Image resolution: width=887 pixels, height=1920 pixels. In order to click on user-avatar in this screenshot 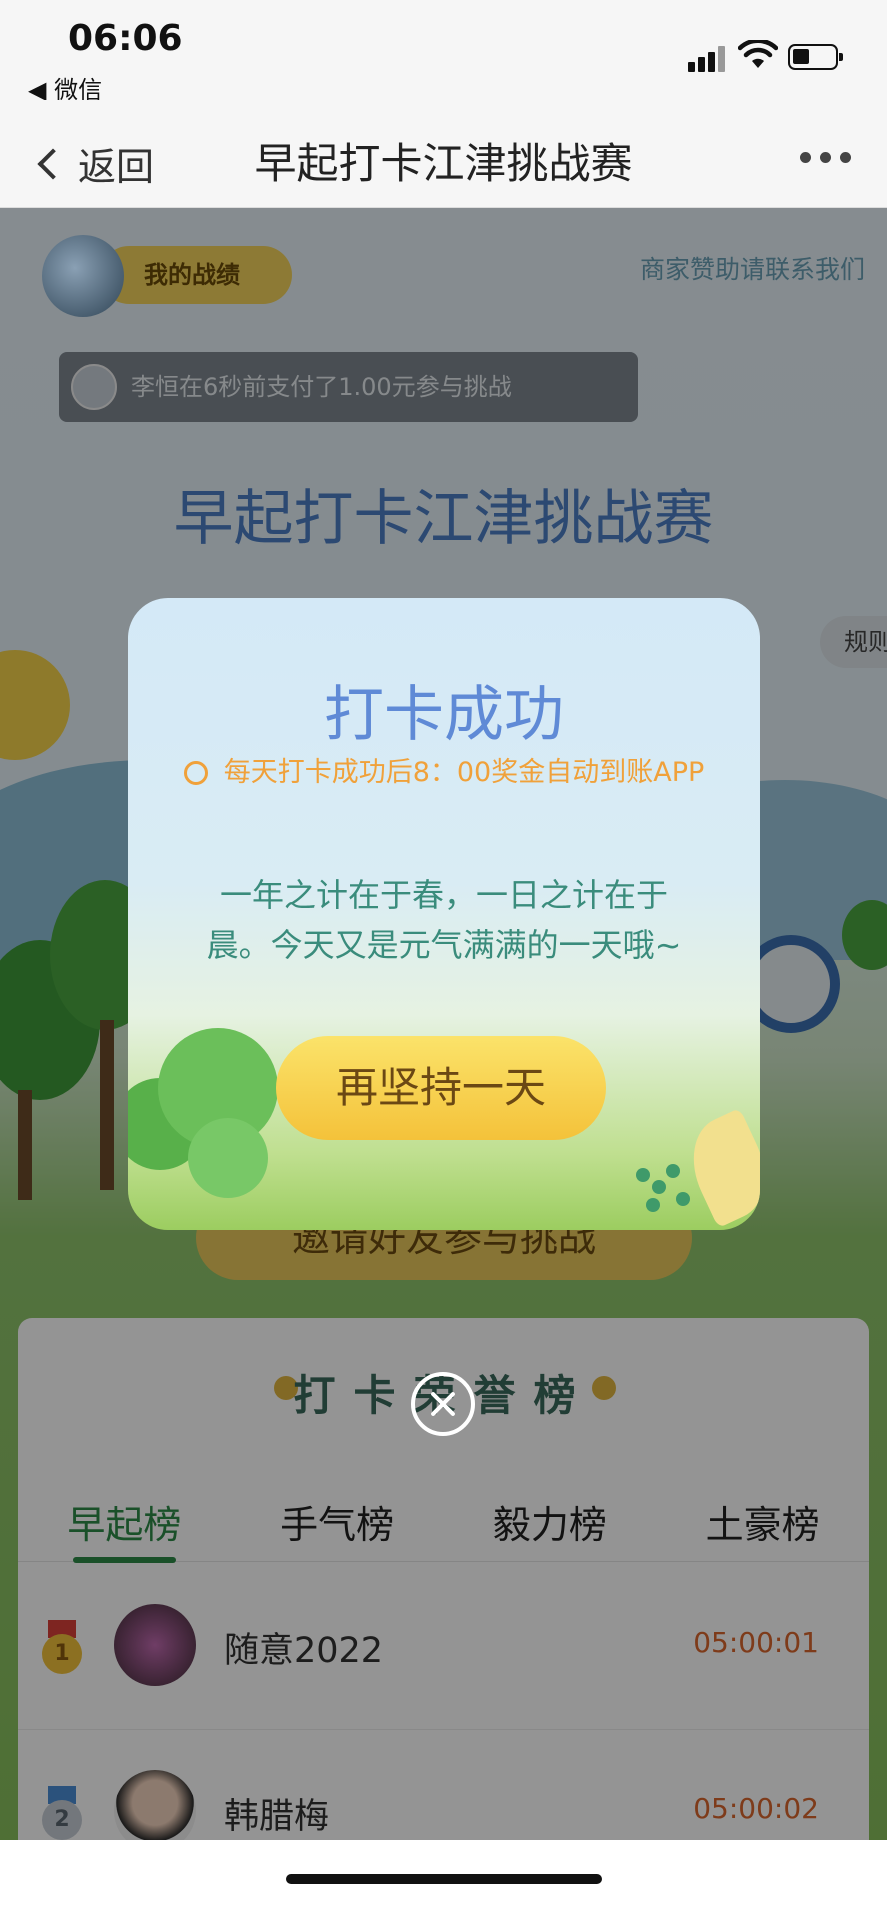, I will do `click(83, 276)`.